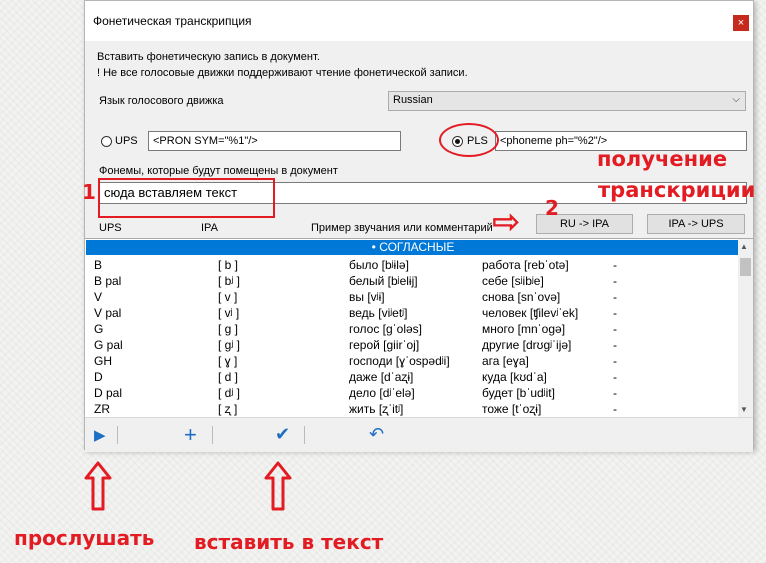 This screenshot has width=766, height=563. What do you see at coordinates (736, 99) in the screenshot?
I see `chevron-down-icon: ⌵` at bounding box center [736, 99].